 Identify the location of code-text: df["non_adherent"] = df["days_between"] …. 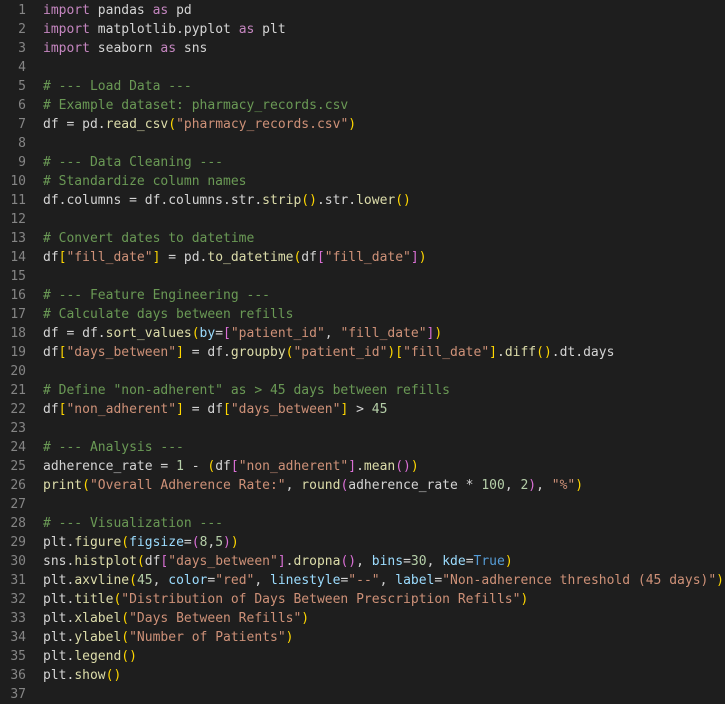
(375, 409).